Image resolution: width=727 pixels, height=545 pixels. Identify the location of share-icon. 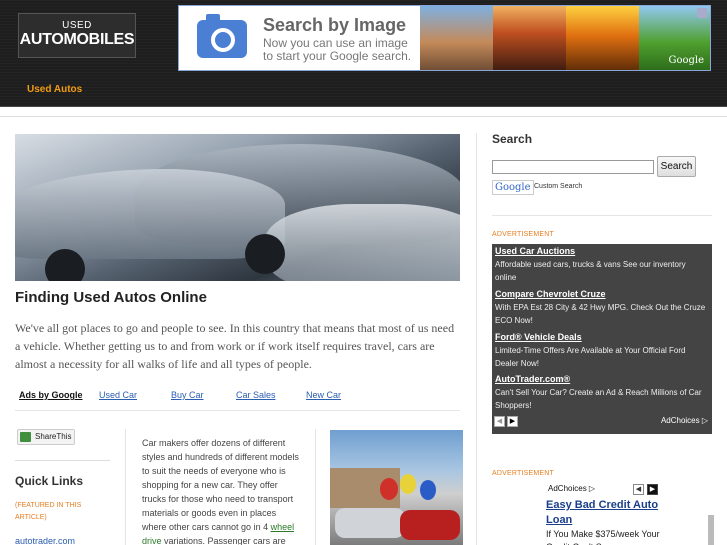
(25, 437).